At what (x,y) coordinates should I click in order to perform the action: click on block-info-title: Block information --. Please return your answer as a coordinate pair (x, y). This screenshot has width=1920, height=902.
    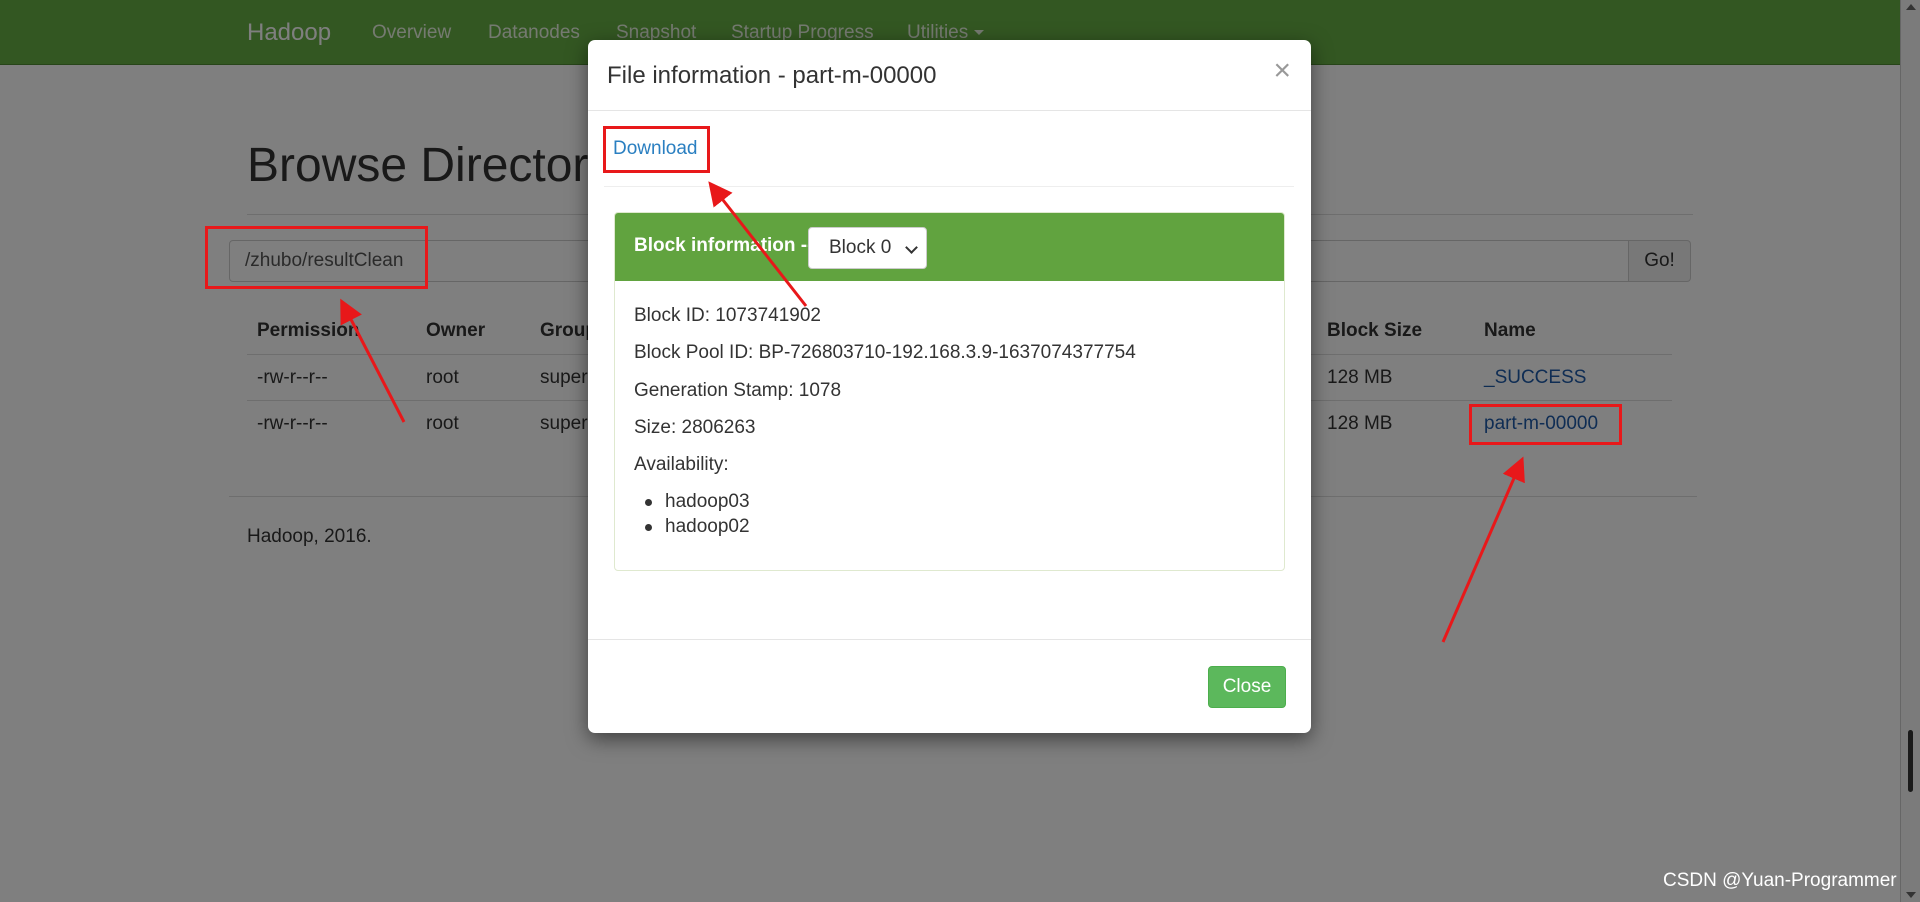
    Looking at the image, I should click on (724, 245).